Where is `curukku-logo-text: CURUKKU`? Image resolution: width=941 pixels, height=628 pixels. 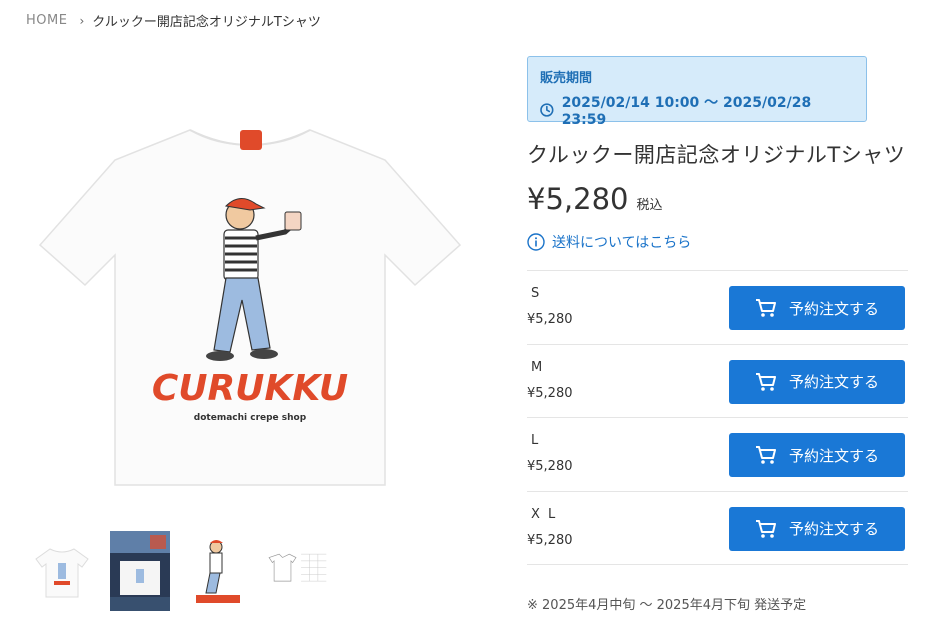
curukku-logo-text: CURUKKU is located at coordinates (250, 388).